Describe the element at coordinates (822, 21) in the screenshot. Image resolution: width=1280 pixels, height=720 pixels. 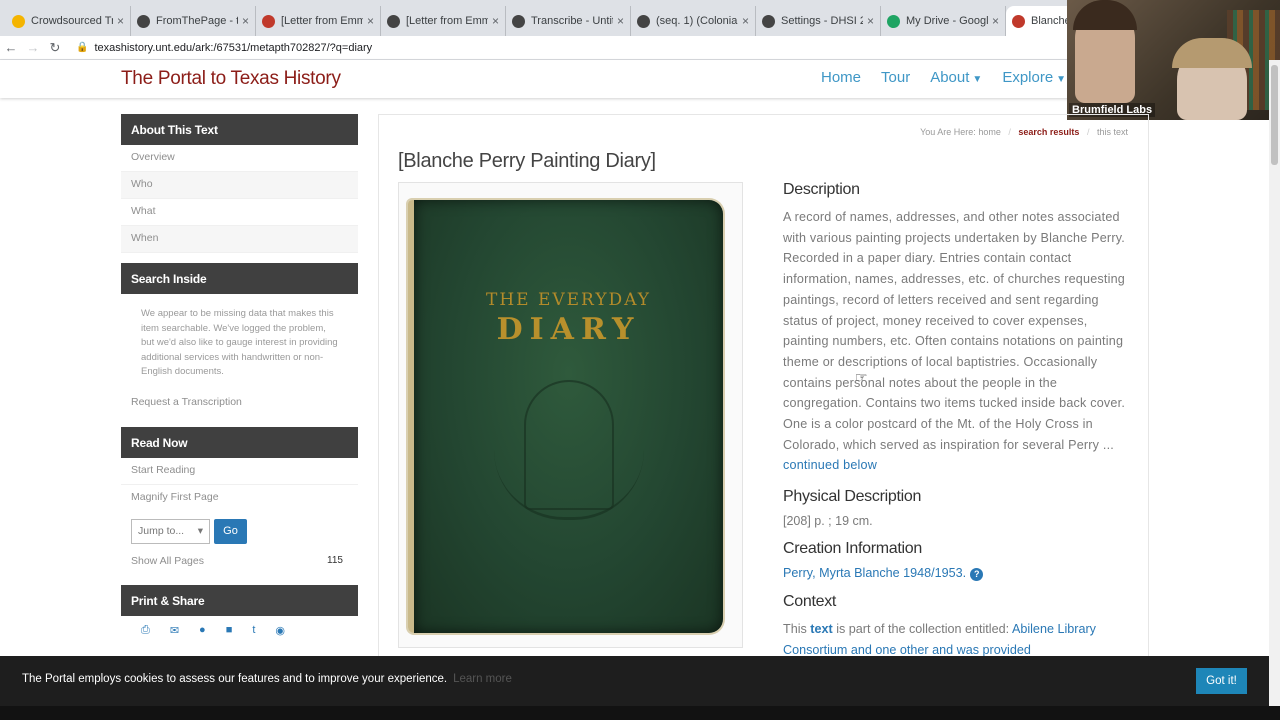
I see `tab-title: Settings - DHSI 2020 |` at that location.